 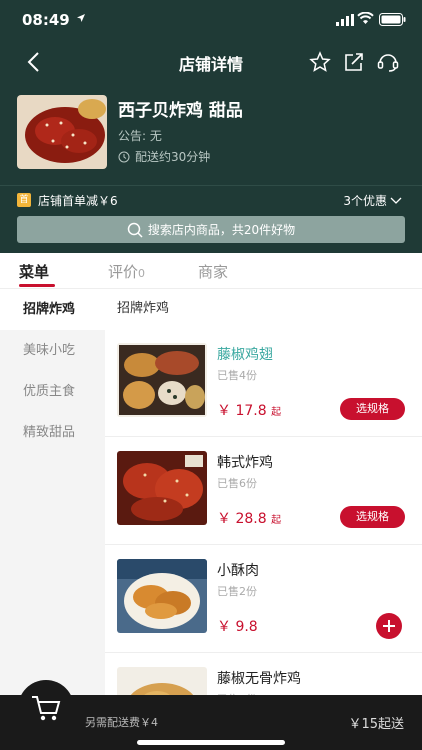 I want to click on sidebar-item-snacks: 美味小吃, so click(x=52, y=350).